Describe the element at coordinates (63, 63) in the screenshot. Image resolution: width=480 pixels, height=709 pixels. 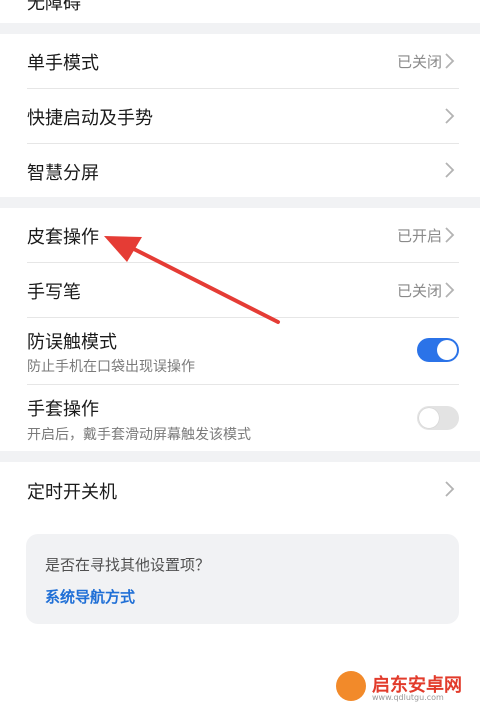
I see `one-hand-mode-label: 单手模式` at that location.